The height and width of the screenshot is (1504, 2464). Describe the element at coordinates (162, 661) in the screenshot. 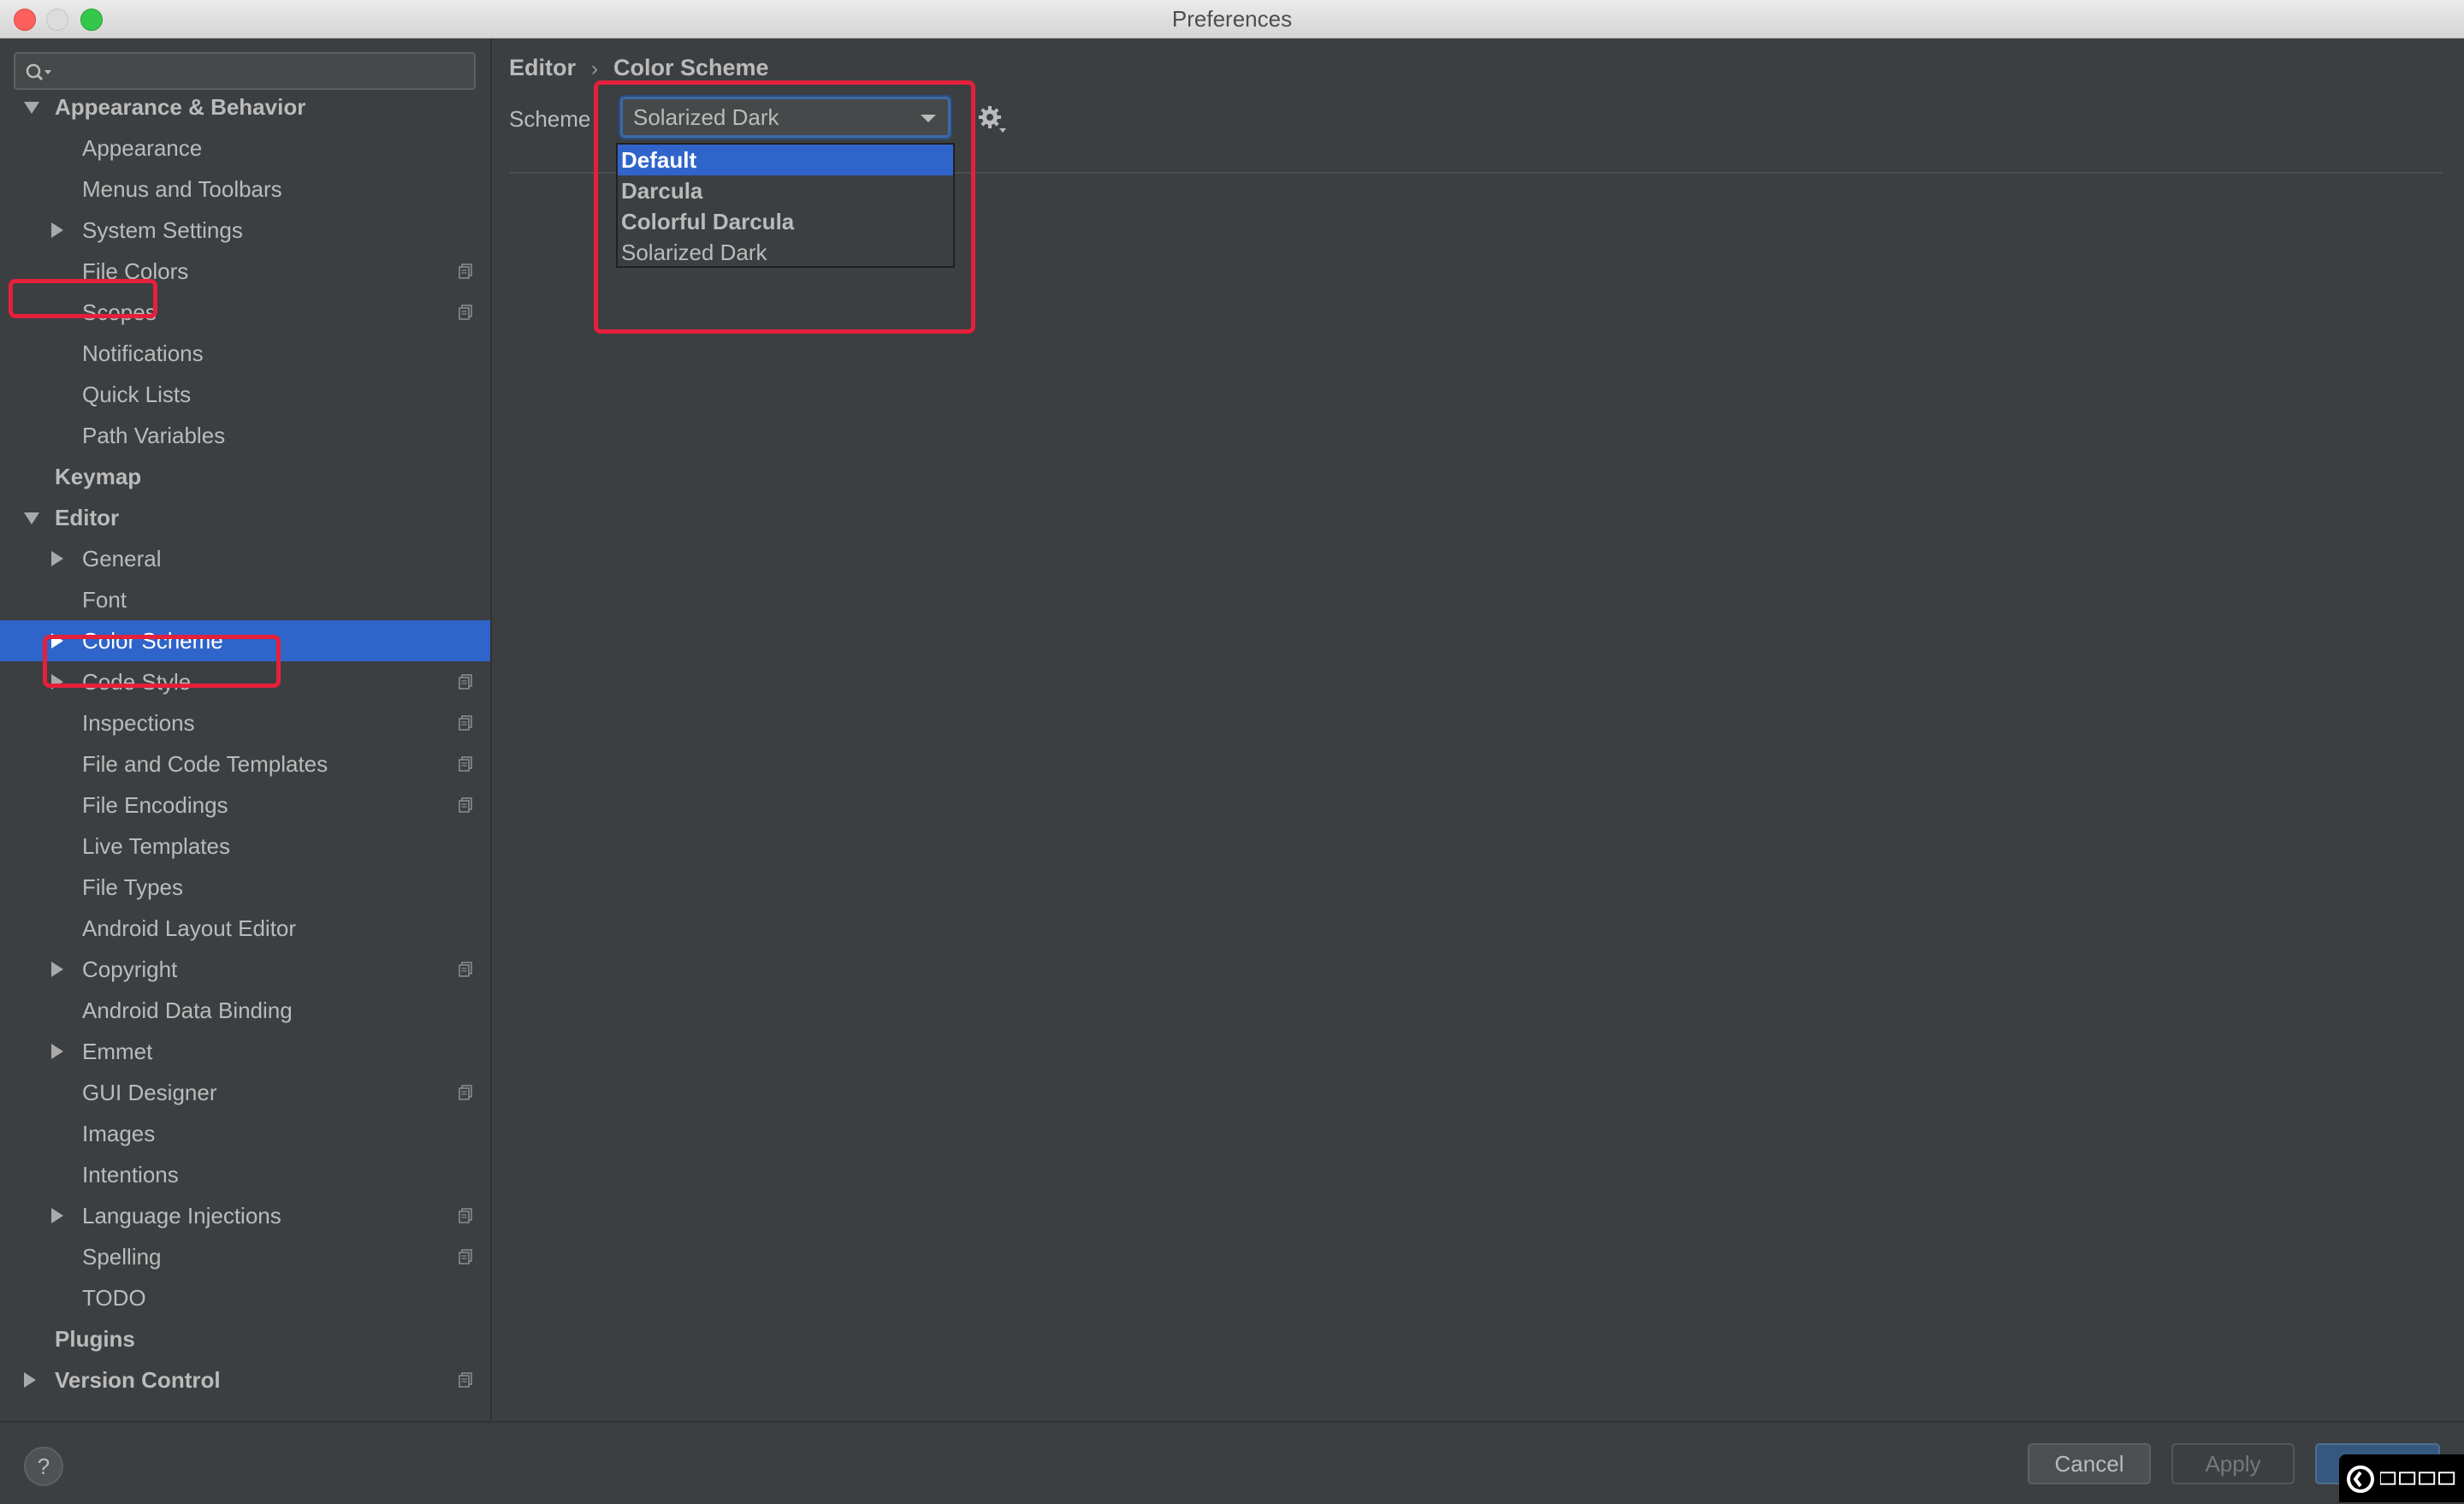

I see `annotation-color-scheme` at that location.